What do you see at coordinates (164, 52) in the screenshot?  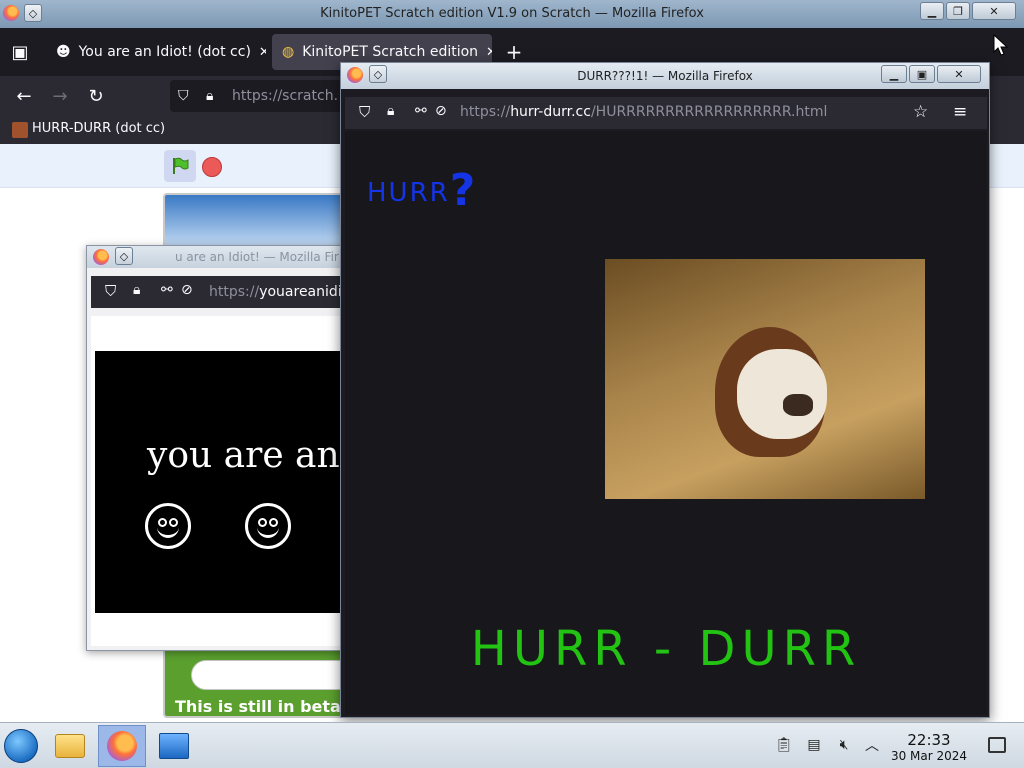 I see `tab-label: You are an Idiot! (dot cc)` at bounding box center [164, 52].